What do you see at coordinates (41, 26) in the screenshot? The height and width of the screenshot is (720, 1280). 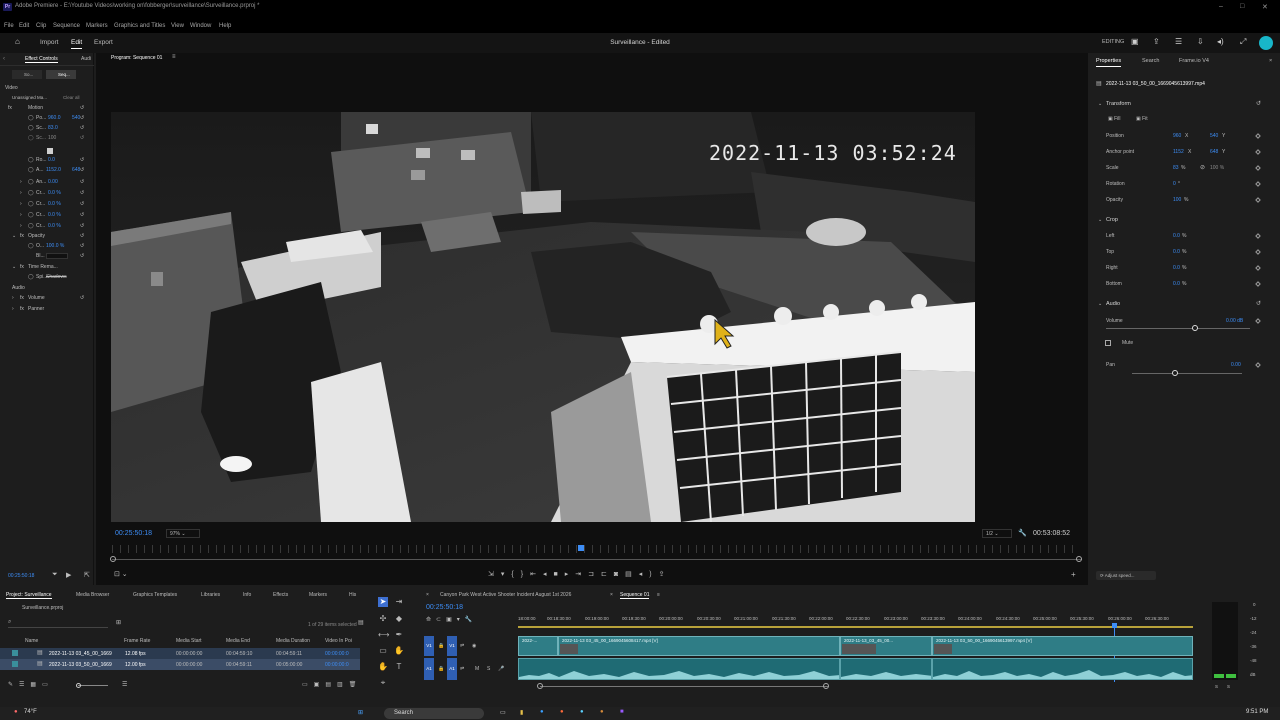 I see `menu-clip: Clip` at bounding box center [41, 26].